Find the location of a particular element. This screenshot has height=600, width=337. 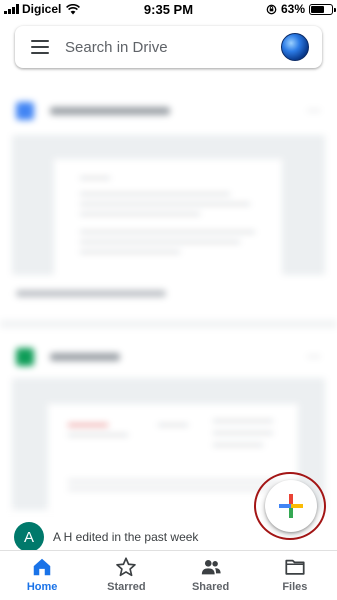

search-bar: Search in Drive is located at coordinates (168, 47).